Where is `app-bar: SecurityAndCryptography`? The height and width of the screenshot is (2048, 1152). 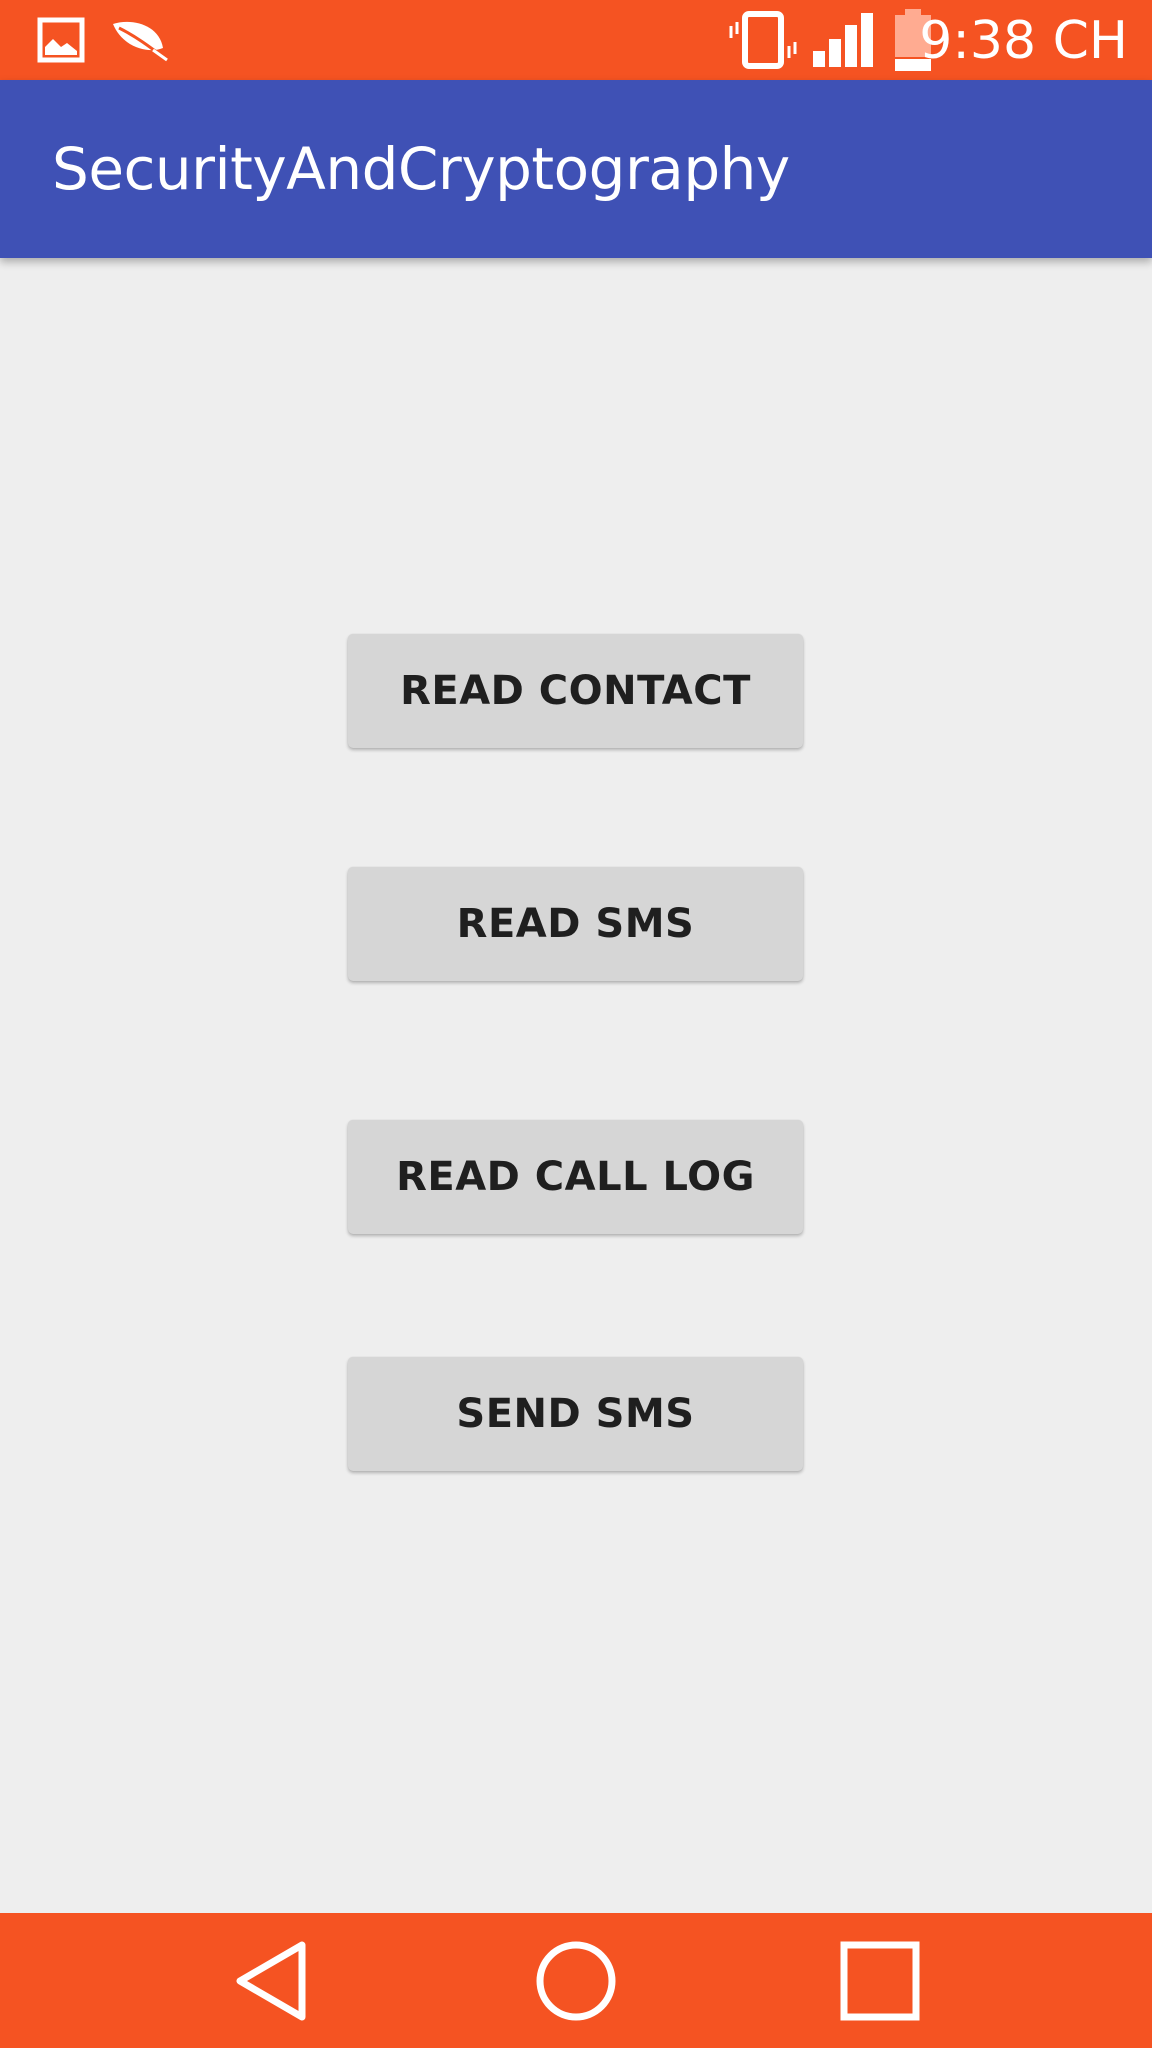 app-bar: SecurityAndCryptography is located at coordinates (576, 169).